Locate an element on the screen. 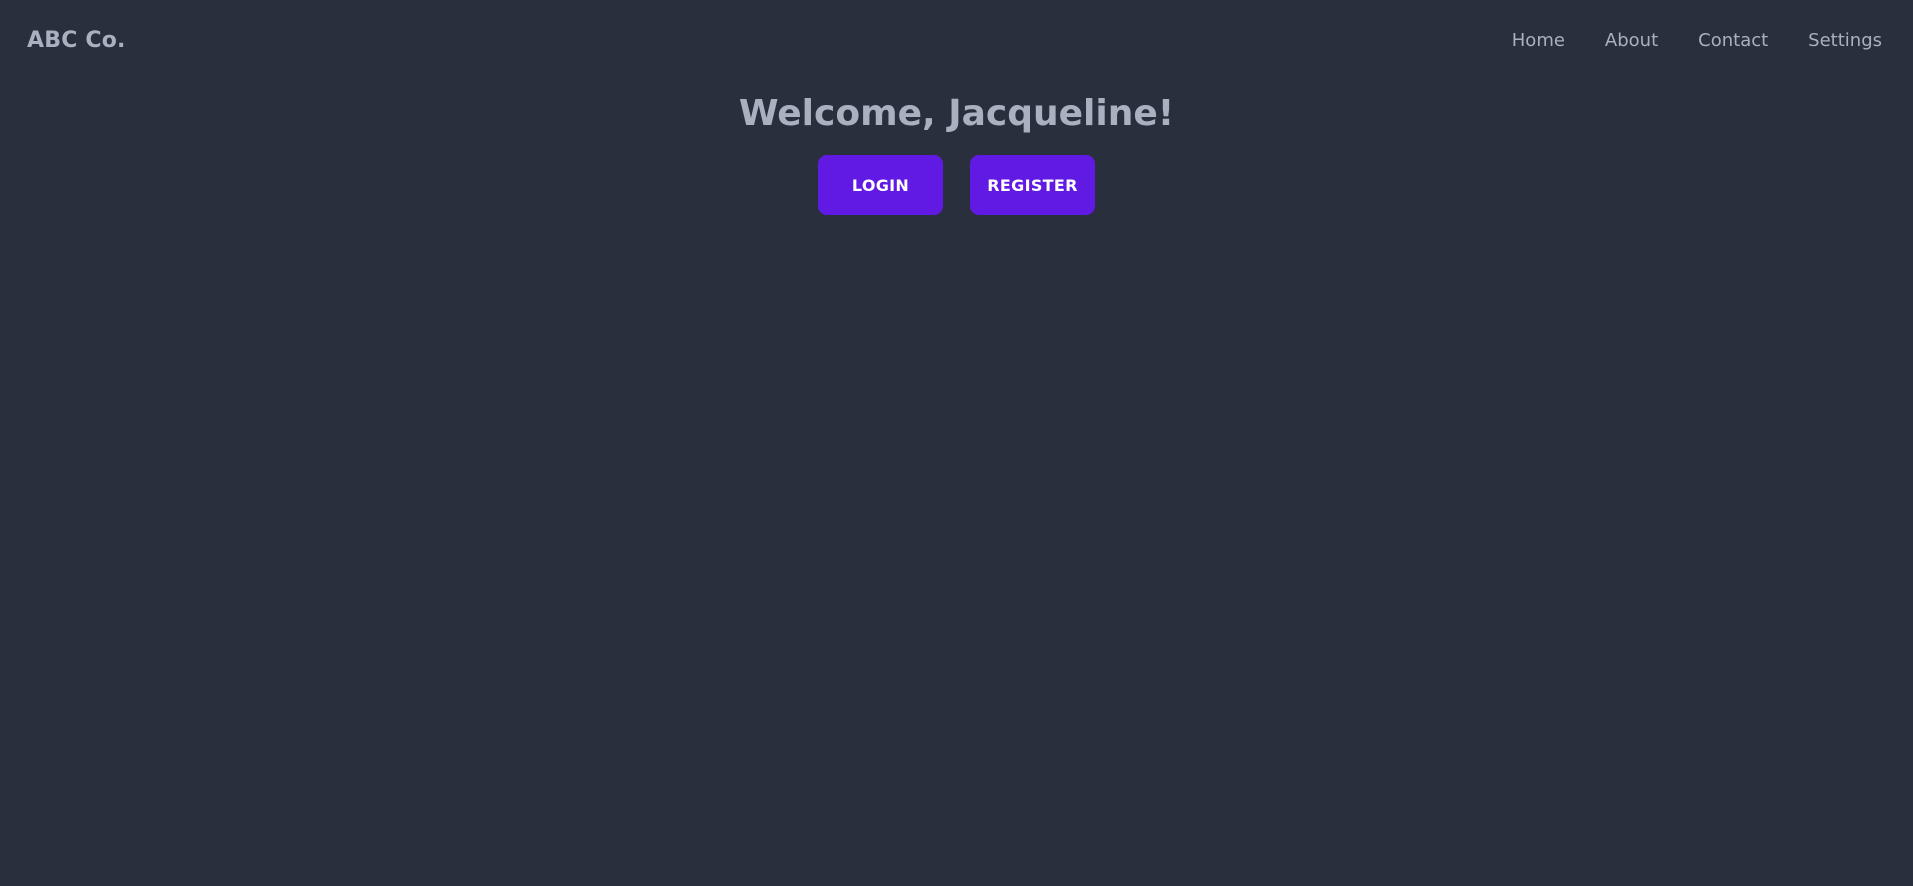 Image resolution: width=1913 pixels, height=886 pixels. register-button: REGISTER is located at coordinates (1032, 185).